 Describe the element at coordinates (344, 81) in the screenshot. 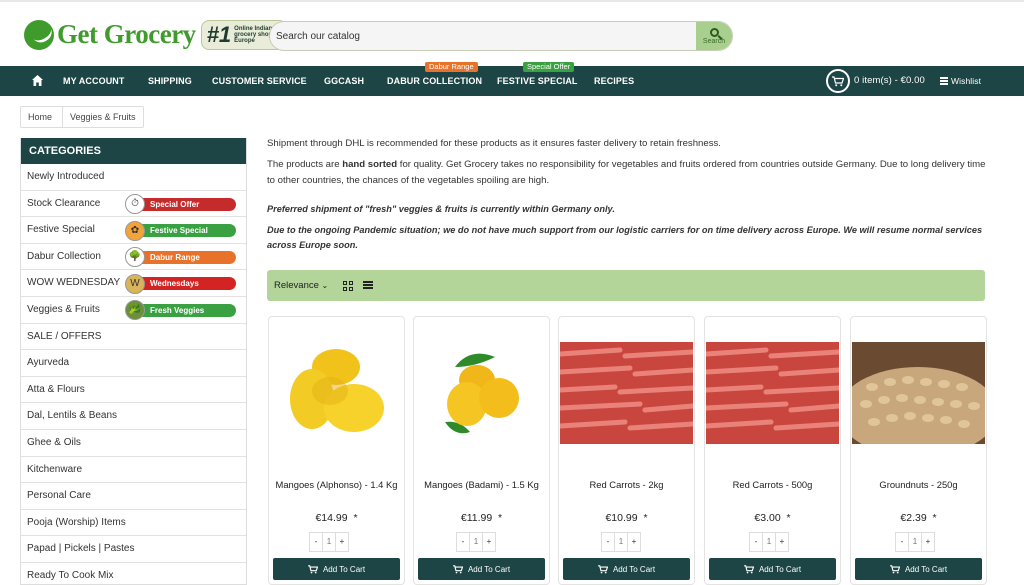

I see `nav-ggcash: GGCASH` at that location.